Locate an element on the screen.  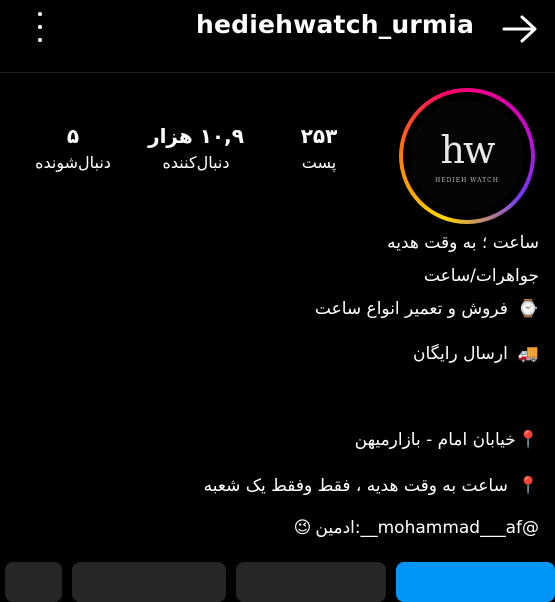
services-text: فروش و تعمیر انواع ساعت is located at coordinates (411, 309).